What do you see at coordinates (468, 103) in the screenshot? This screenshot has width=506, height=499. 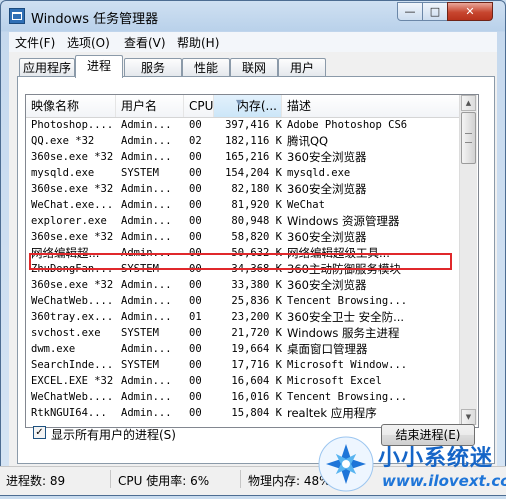 I see `scroll-up-button: ▲` at bounding box center [468, 103].